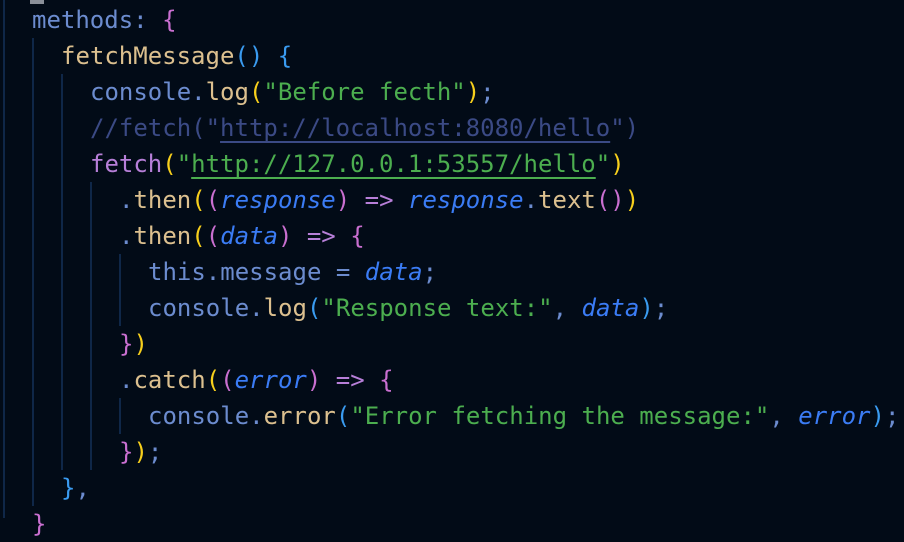 Image resolution: width=904 pixels, height=542 pixels. I want to click on code-line: methods: {, so click(104, 20).